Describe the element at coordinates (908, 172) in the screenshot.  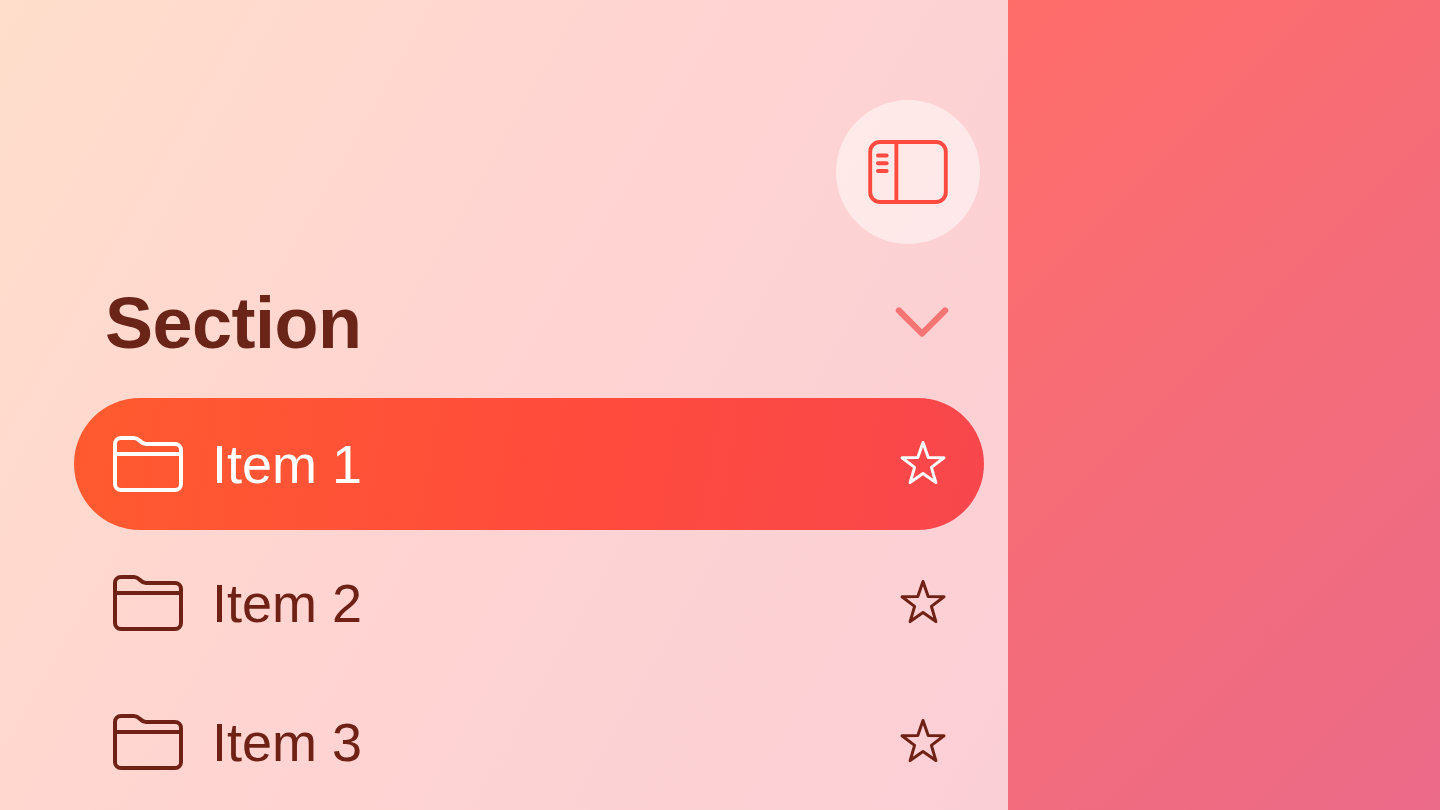
I see `sidebar-icon` at that location.